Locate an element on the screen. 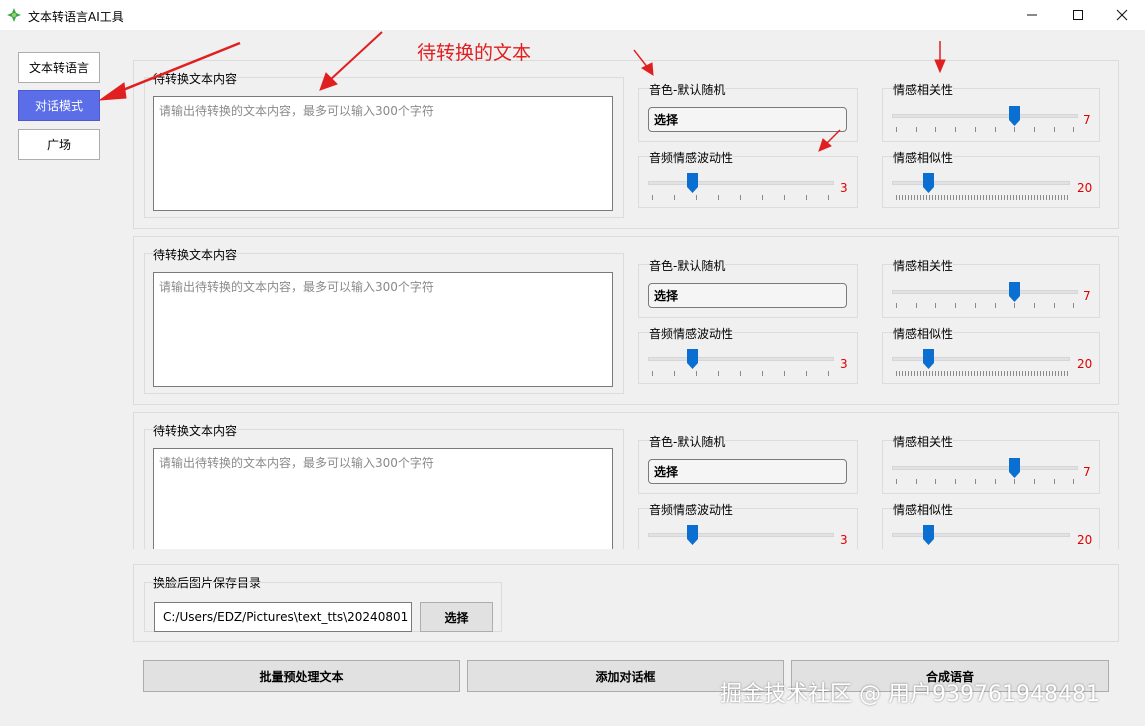 The height and width of the screenshot is (726, 1145). nav-text-to-speech: 文本转语言 is located at coordinates (59, 67).